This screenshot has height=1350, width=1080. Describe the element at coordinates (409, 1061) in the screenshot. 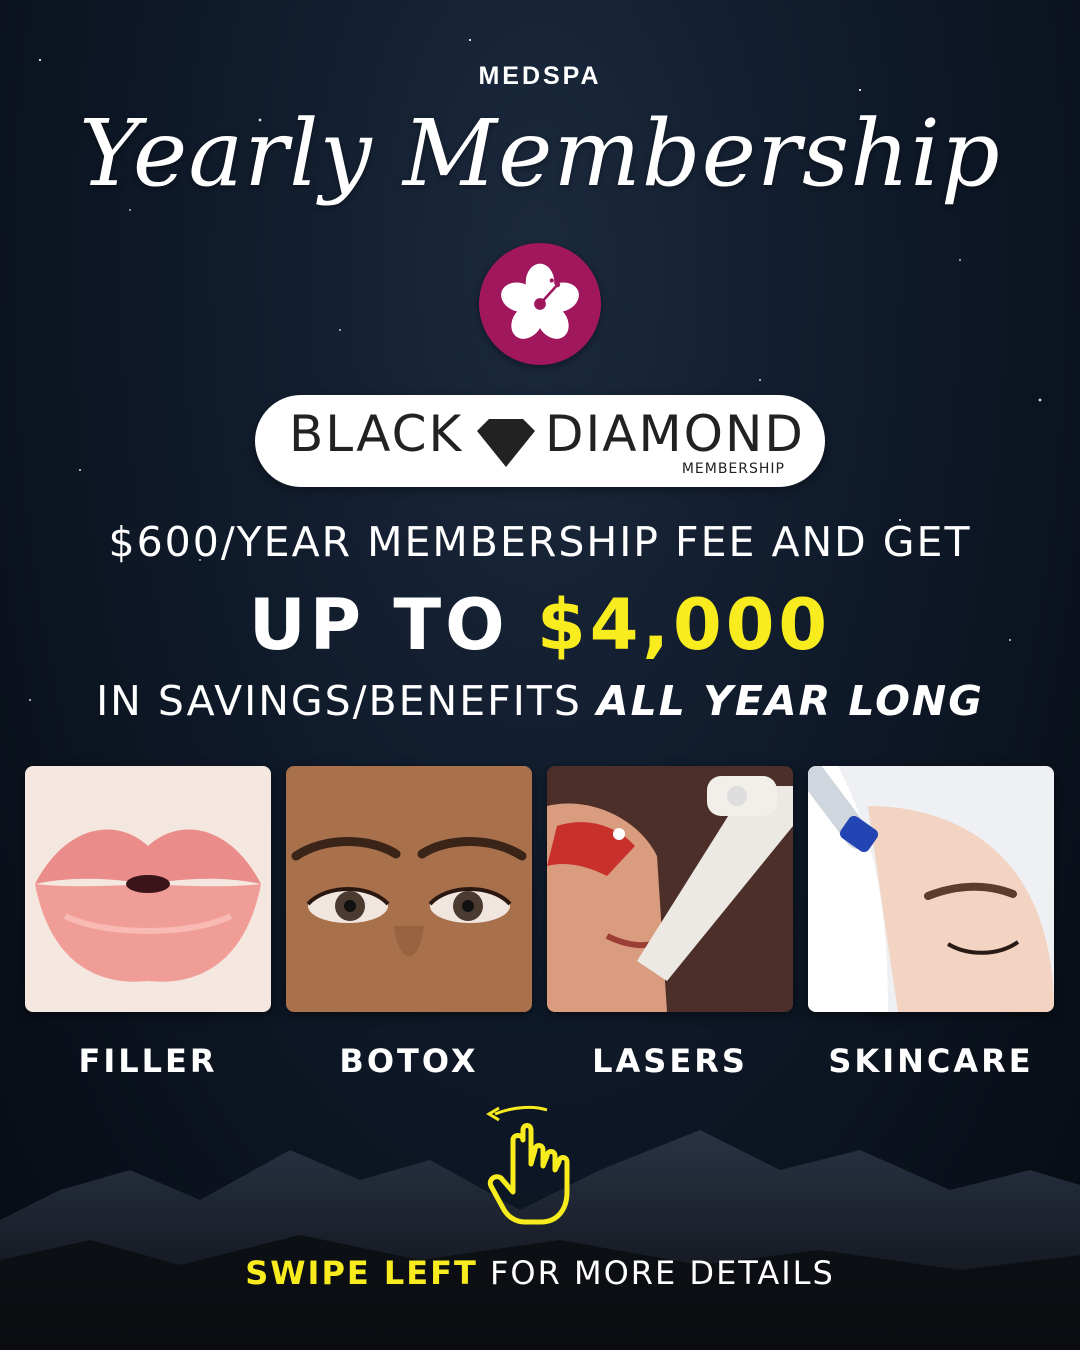

I see `service-label-botox: BOTOX` at that location.